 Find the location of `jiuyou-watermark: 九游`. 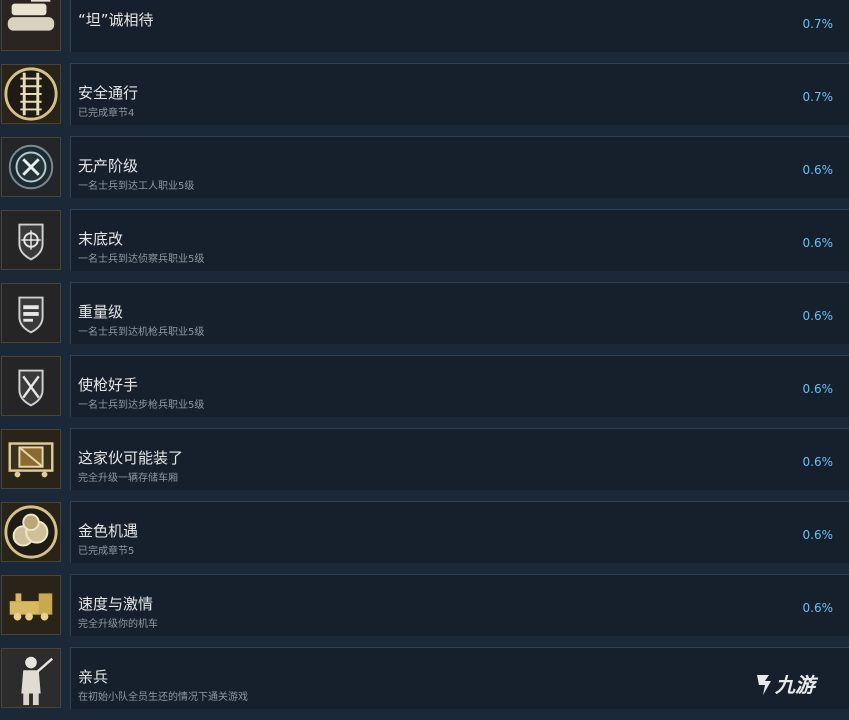

jiuyou-watermark: 九游 is located at coordinates (799, 684).